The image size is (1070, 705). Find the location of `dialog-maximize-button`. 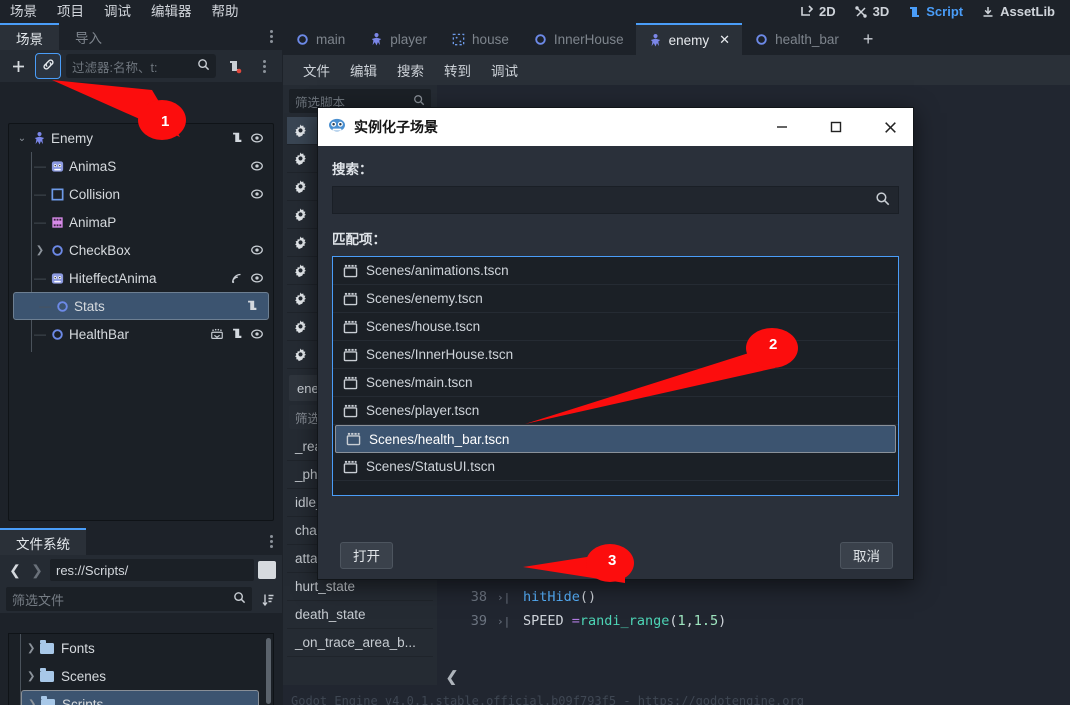

dialog-maximize-button is located at coordinates (836, 127).